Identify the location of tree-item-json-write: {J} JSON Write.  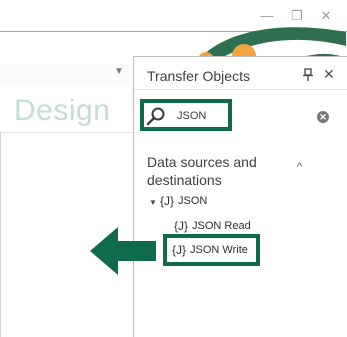
(210, 250).